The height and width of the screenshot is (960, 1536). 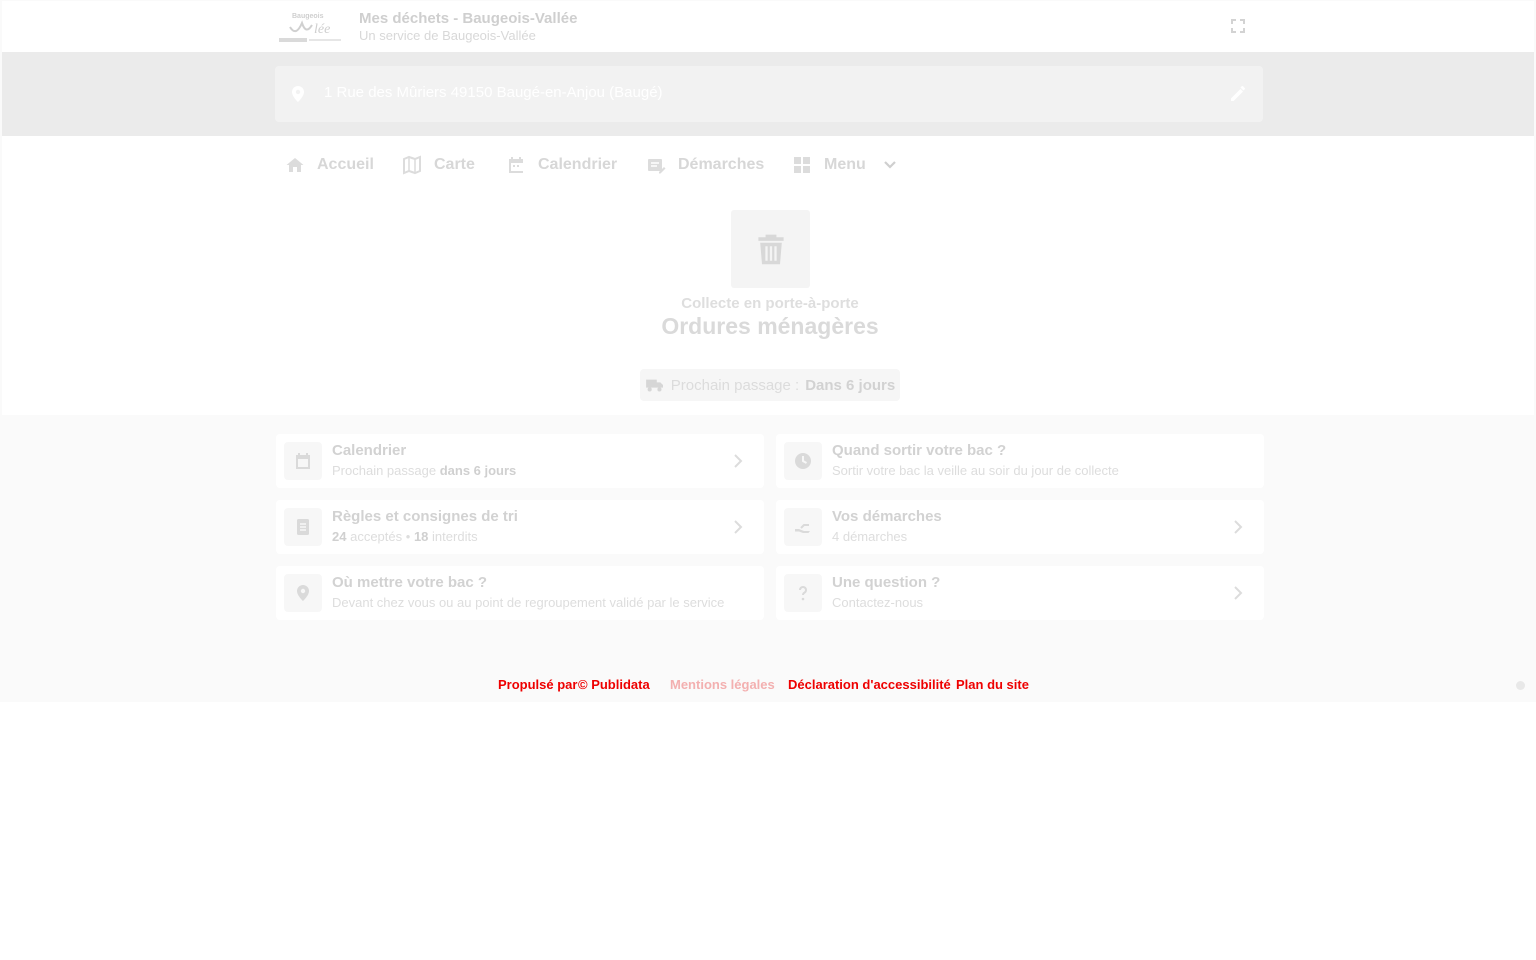 What do you see at coordinates (412, 165) in the screenshot?
I see `map-icon` at bounding box center [412, 165].